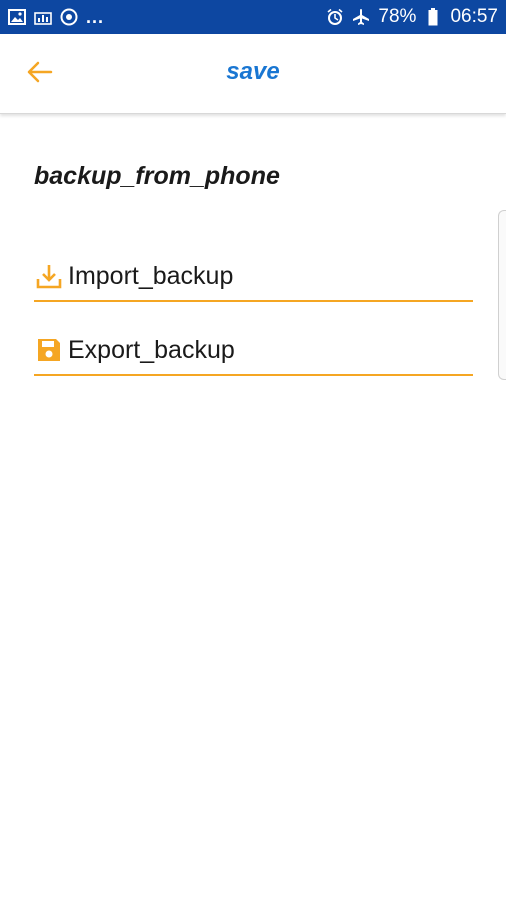 The height and width of the screenshot is (900, 506). I want to click on page-title: save, so click(253, 71).